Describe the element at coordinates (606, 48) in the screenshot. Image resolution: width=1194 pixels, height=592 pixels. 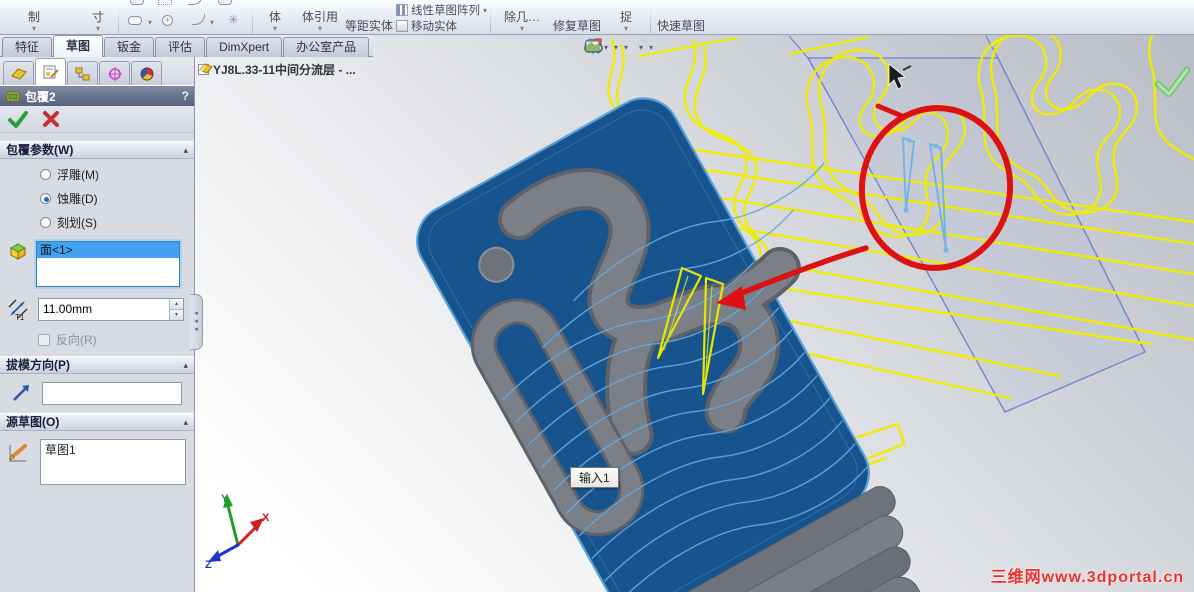
I see `hide-show-items-button` at that location.